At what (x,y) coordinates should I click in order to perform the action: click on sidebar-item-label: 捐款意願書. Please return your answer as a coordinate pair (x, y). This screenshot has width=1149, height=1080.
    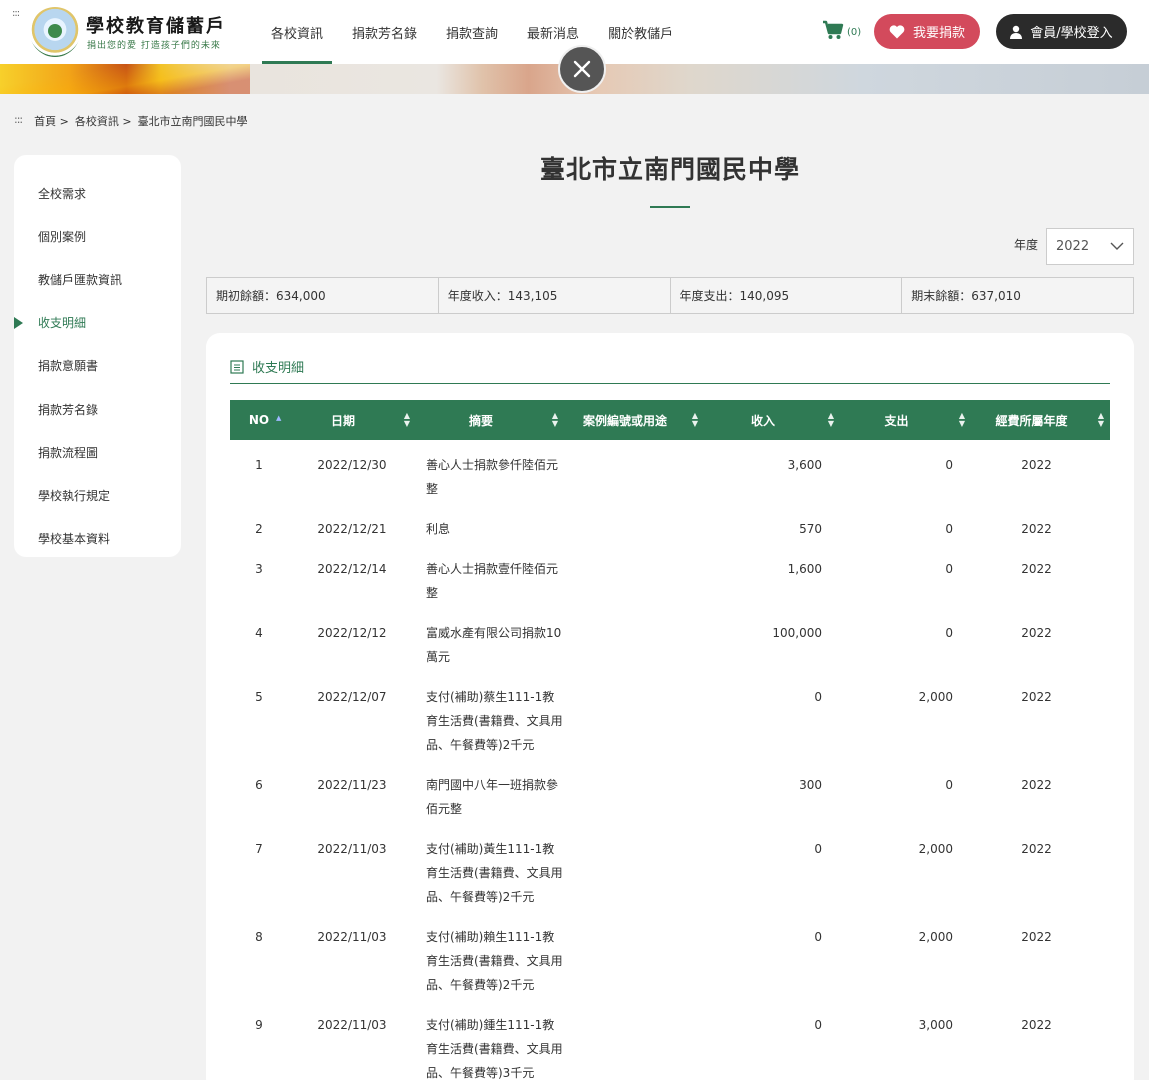
    Looking at the image, I should click on (68, 366).